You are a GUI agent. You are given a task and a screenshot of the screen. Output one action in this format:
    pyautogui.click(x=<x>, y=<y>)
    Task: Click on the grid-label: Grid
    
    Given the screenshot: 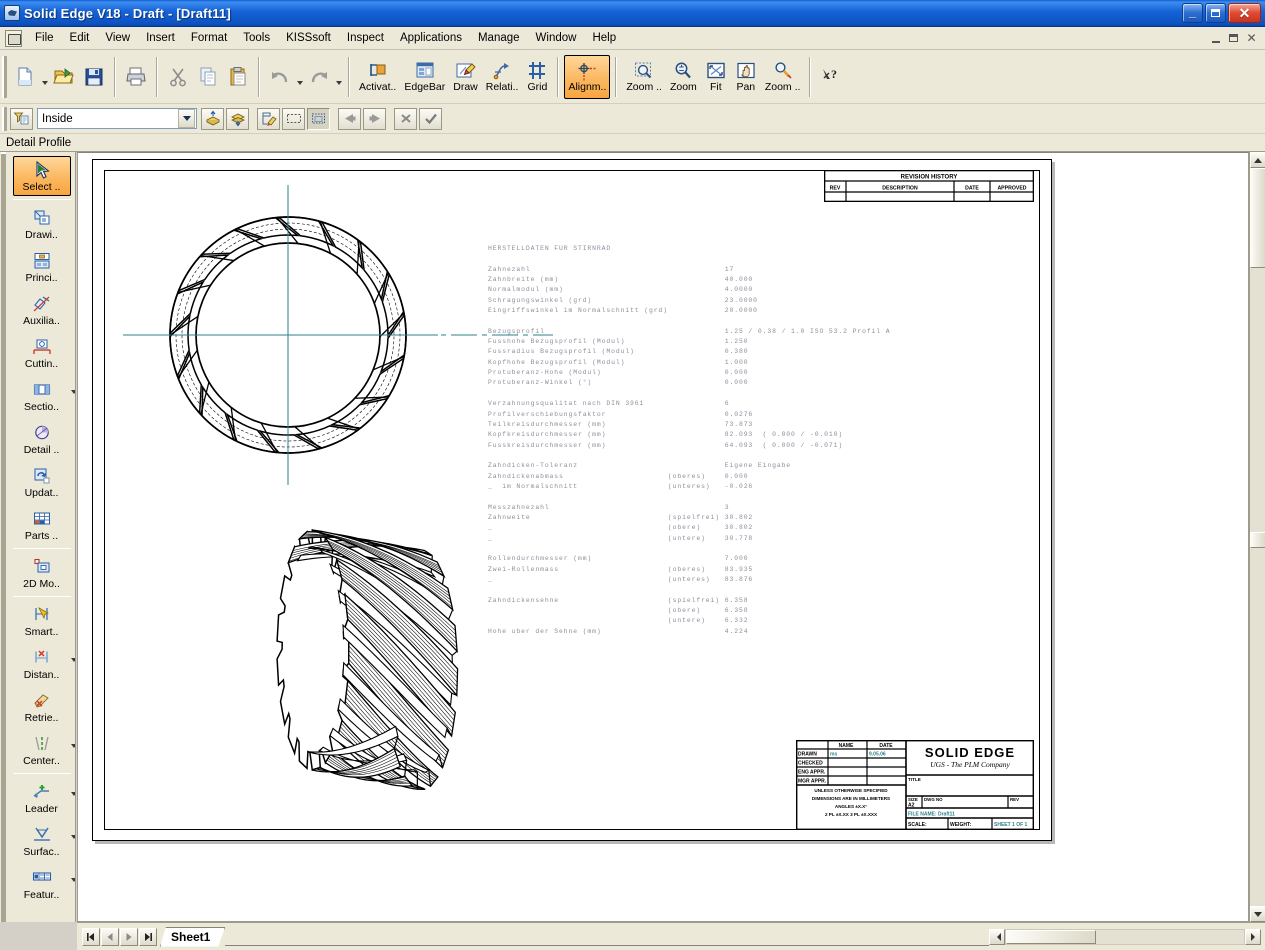 What is the action you would take?
    pyautogui.click(x=537, y=86)
    